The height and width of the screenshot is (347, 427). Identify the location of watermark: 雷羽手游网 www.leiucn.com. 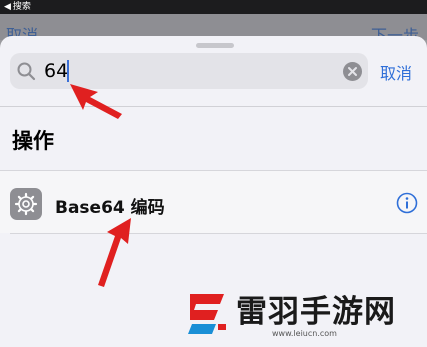
(298, 313).